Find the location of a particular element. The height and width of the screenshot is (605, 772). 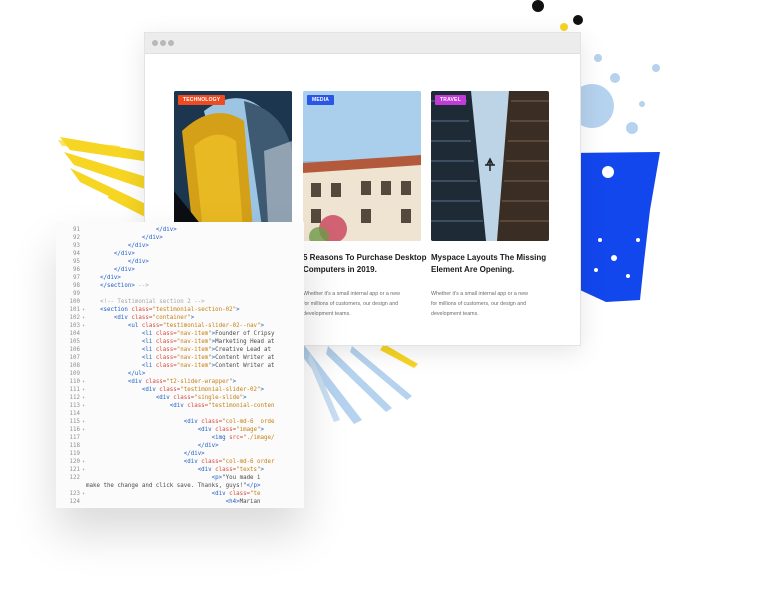

line-number: 124 is located at coordinates (74, 502).